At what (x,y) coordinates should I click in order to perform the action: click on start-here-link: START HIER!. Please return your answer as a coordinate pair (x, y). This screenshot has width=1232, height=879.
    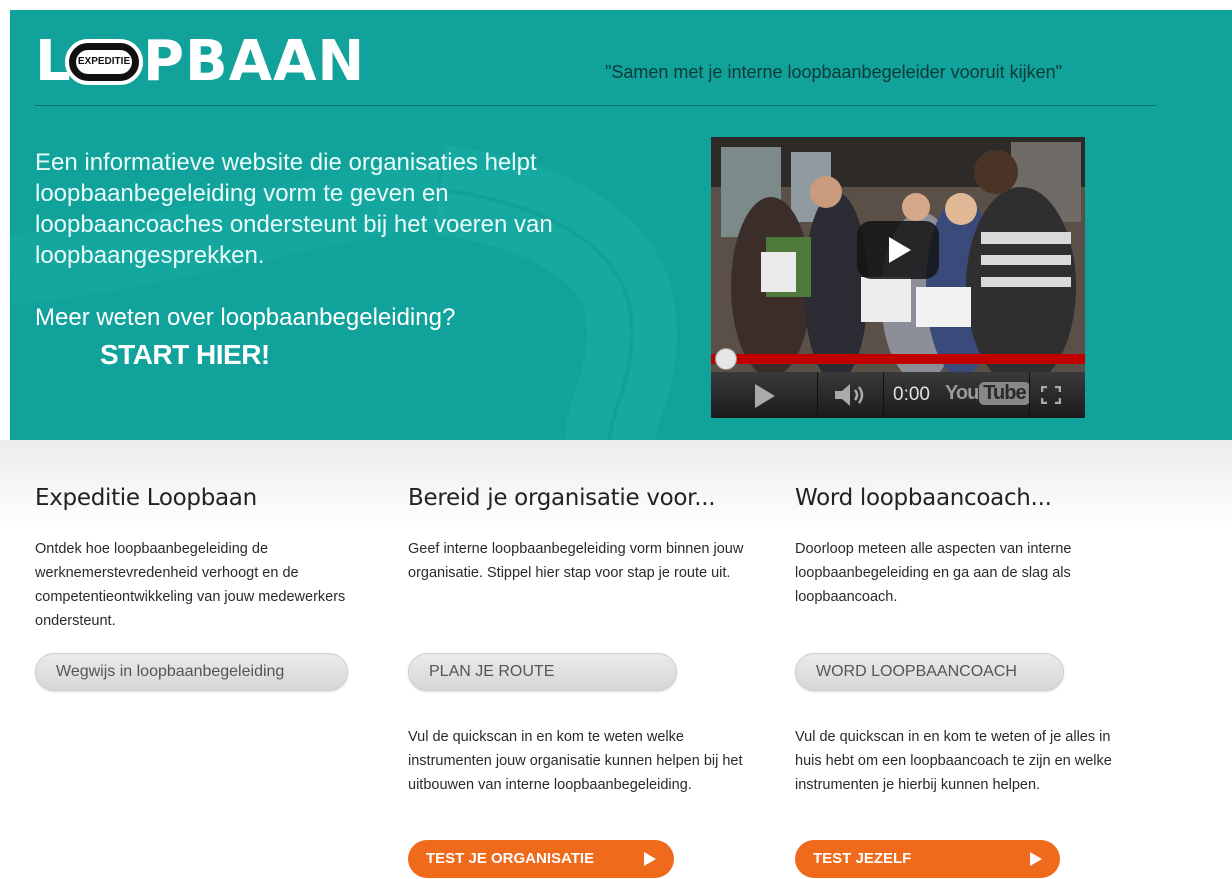
    Looking at the image, I should click on (185, 355).